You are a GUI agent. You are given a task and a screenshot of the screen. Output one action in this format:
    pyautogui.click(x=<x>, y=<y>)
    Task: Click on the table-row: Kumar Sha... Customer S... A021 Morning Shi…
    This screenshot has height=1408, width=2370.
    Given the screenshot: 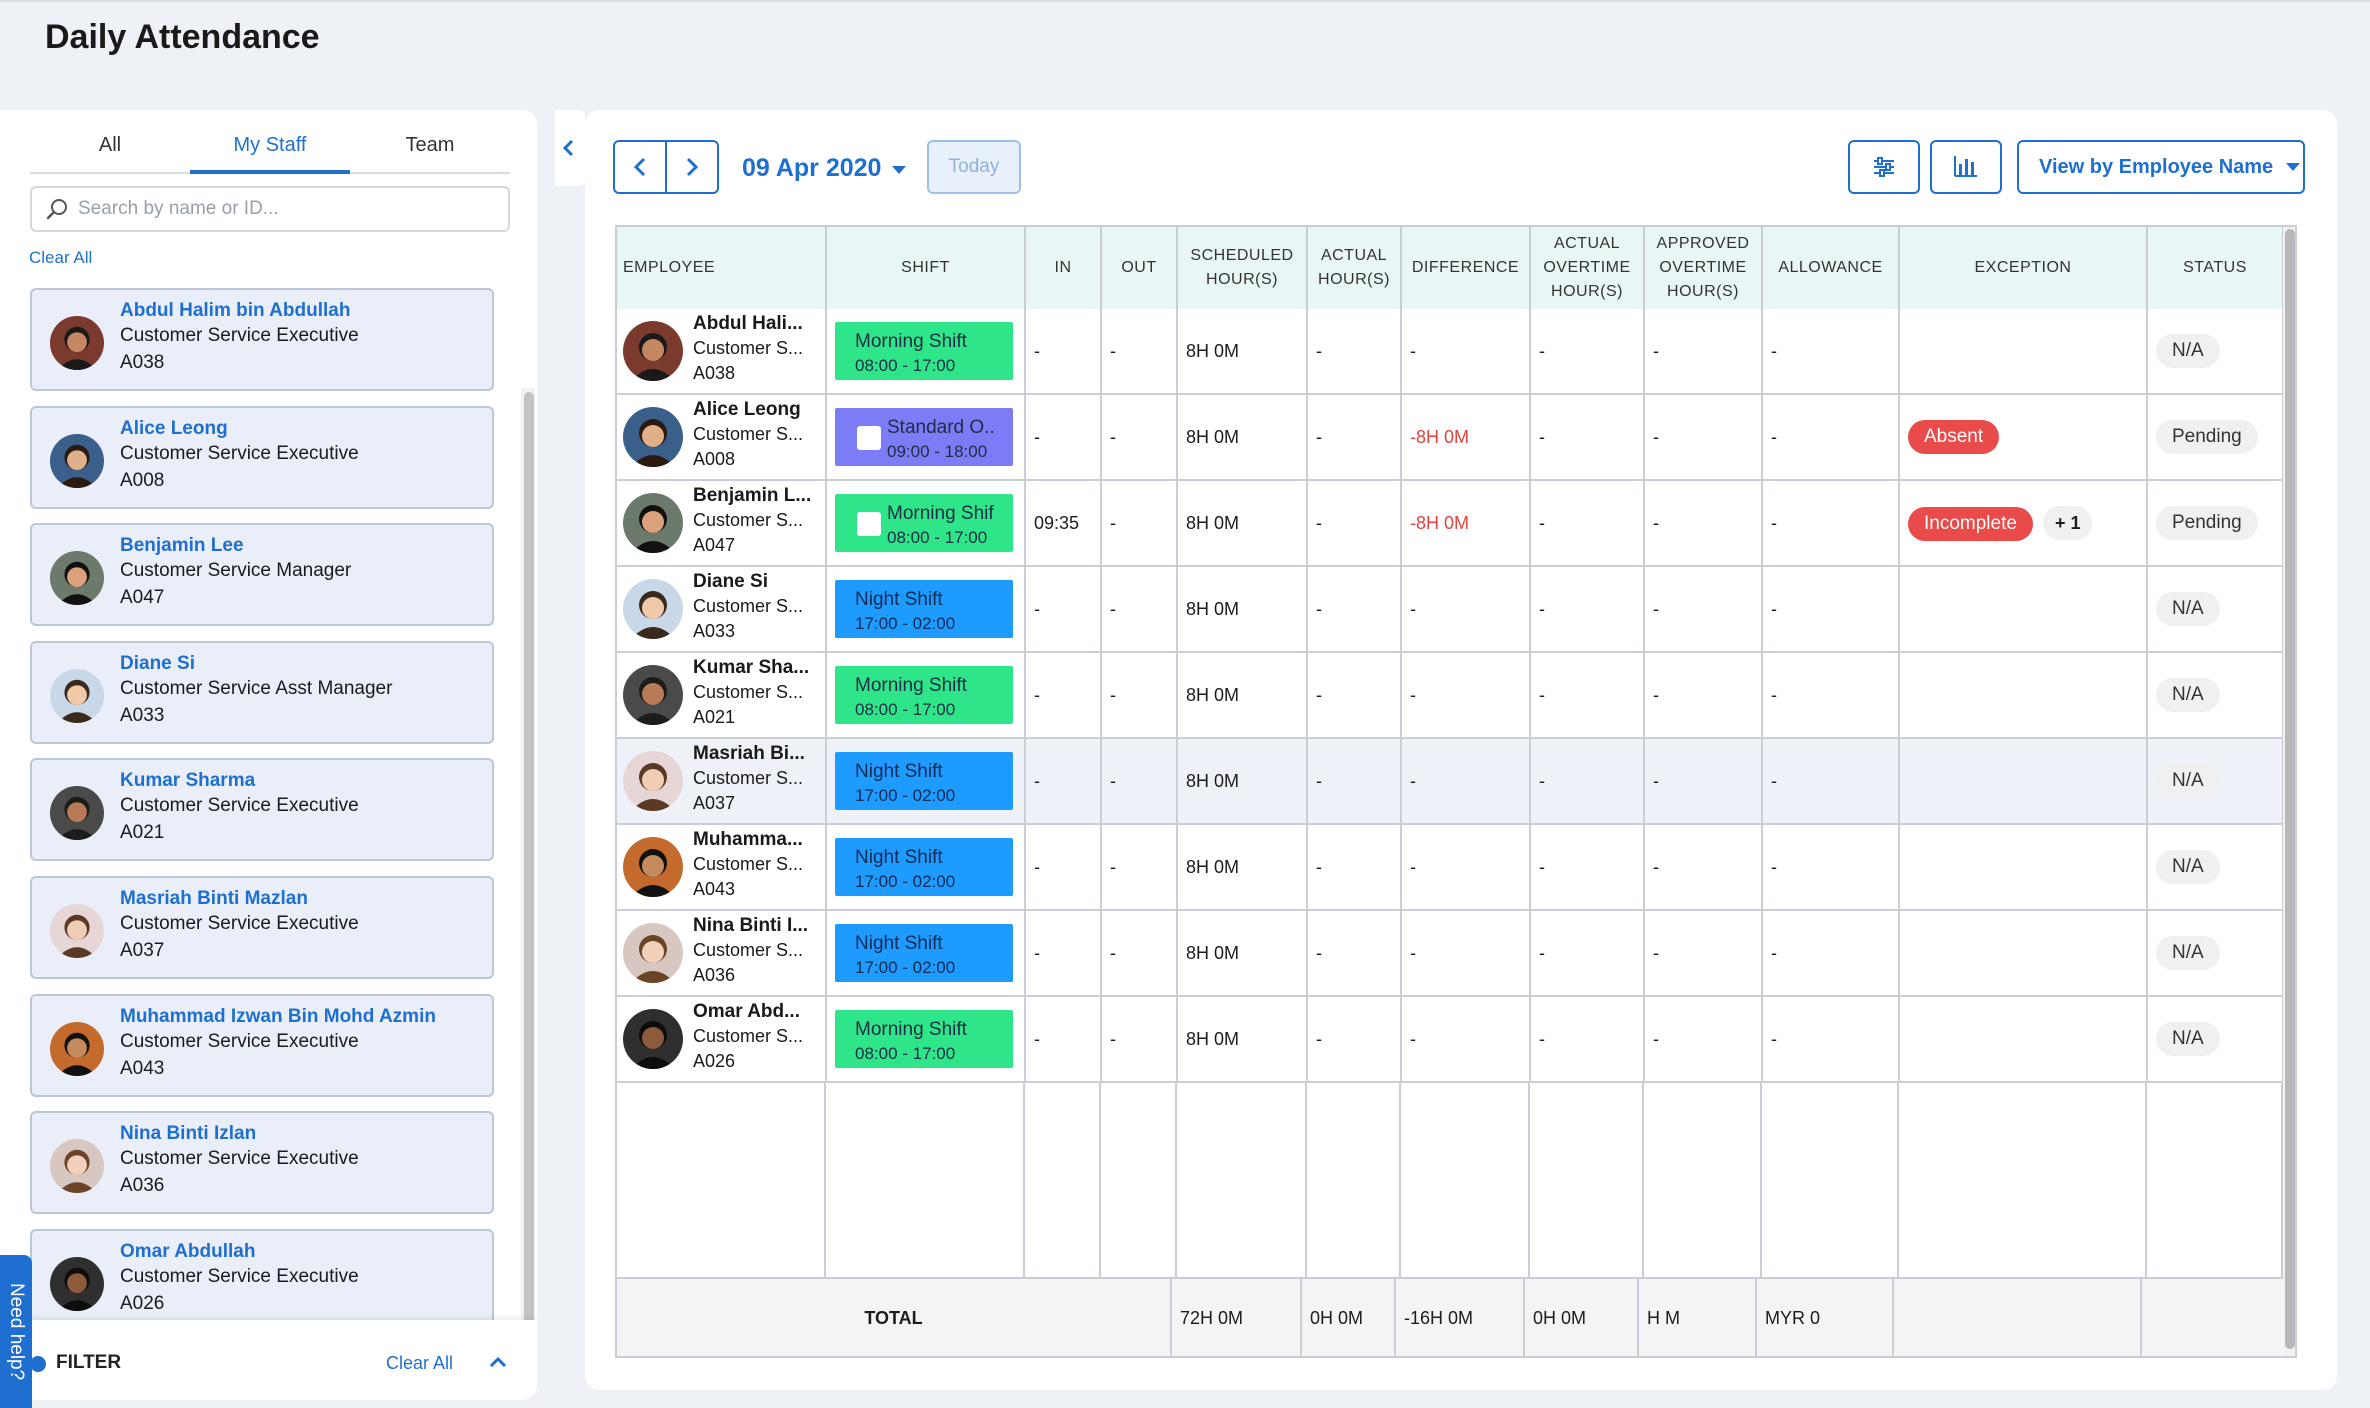 What is the action you would take?
    pyautogui.click(x=1450, y=695)
    